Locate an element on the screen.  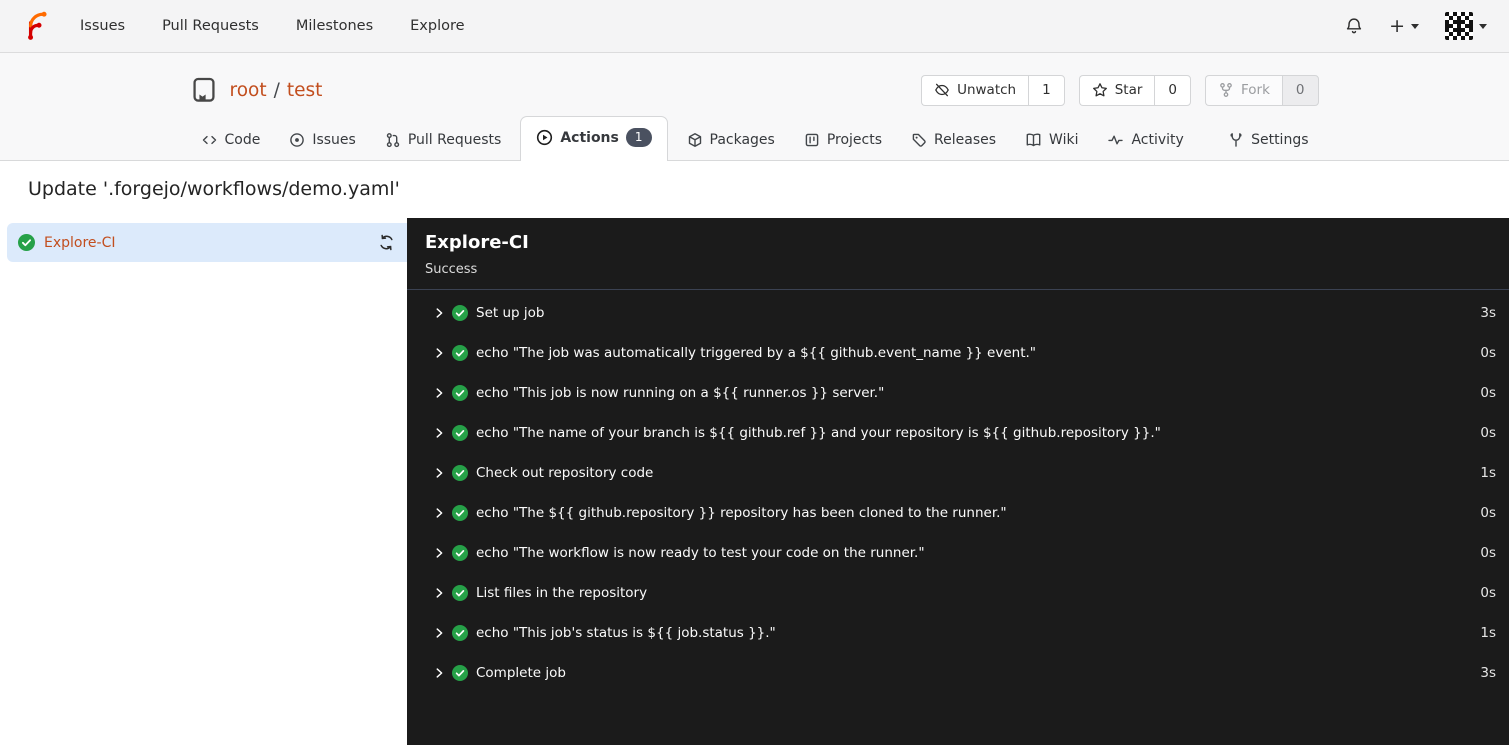
job-item-explore-ci: Explore-CI is located at coordinates (207, 242).